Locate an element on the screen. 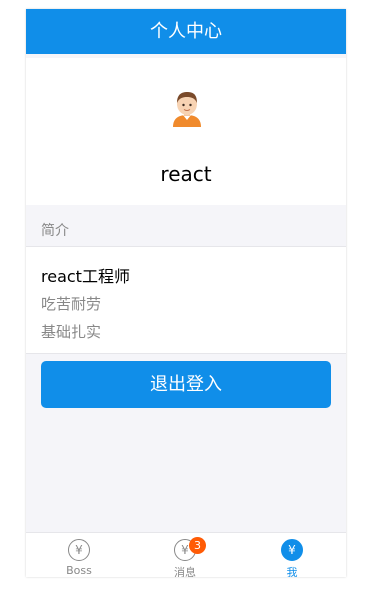 Image resolution: width=378 pixels, height=602 pixels. navbar: 个人中心 is located at coordinates (186, 31).